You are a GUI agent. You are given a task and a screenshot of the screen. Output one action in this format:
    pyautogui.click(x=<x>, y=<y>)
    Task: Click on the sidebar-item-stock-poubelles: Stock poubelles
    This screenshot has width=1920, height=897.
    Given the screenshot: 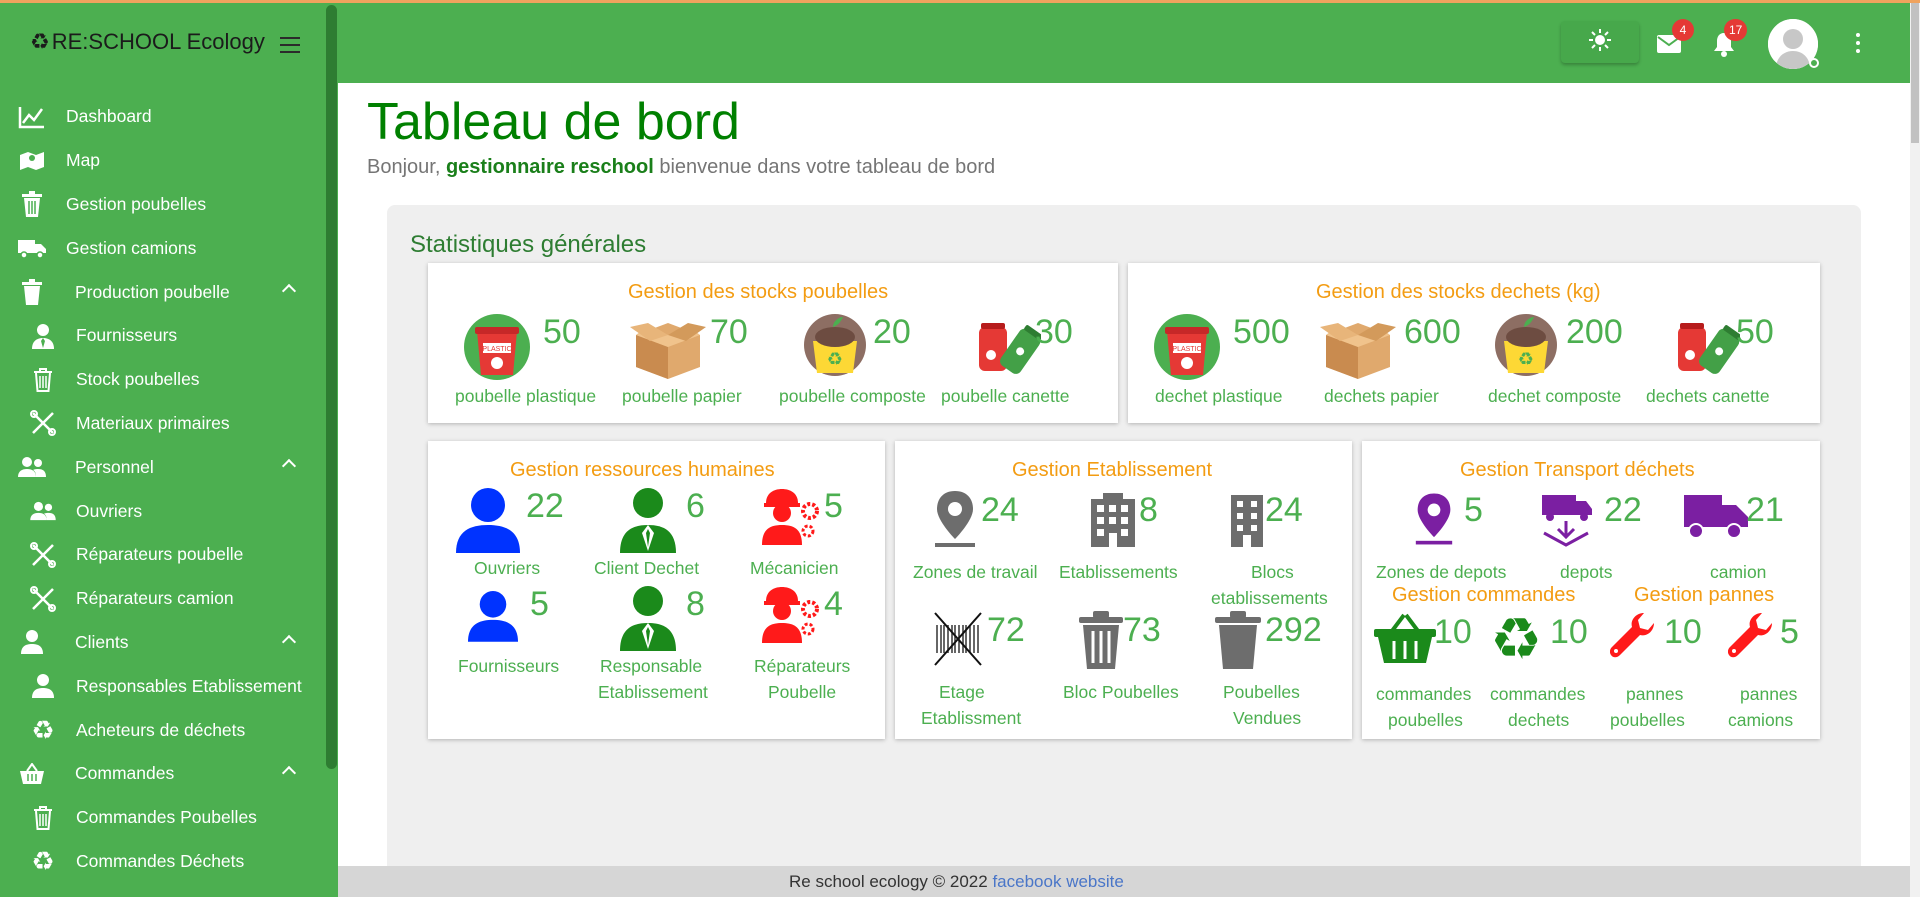 What is the action you would take?
    pyautogui.click(x=163, y=380)
    